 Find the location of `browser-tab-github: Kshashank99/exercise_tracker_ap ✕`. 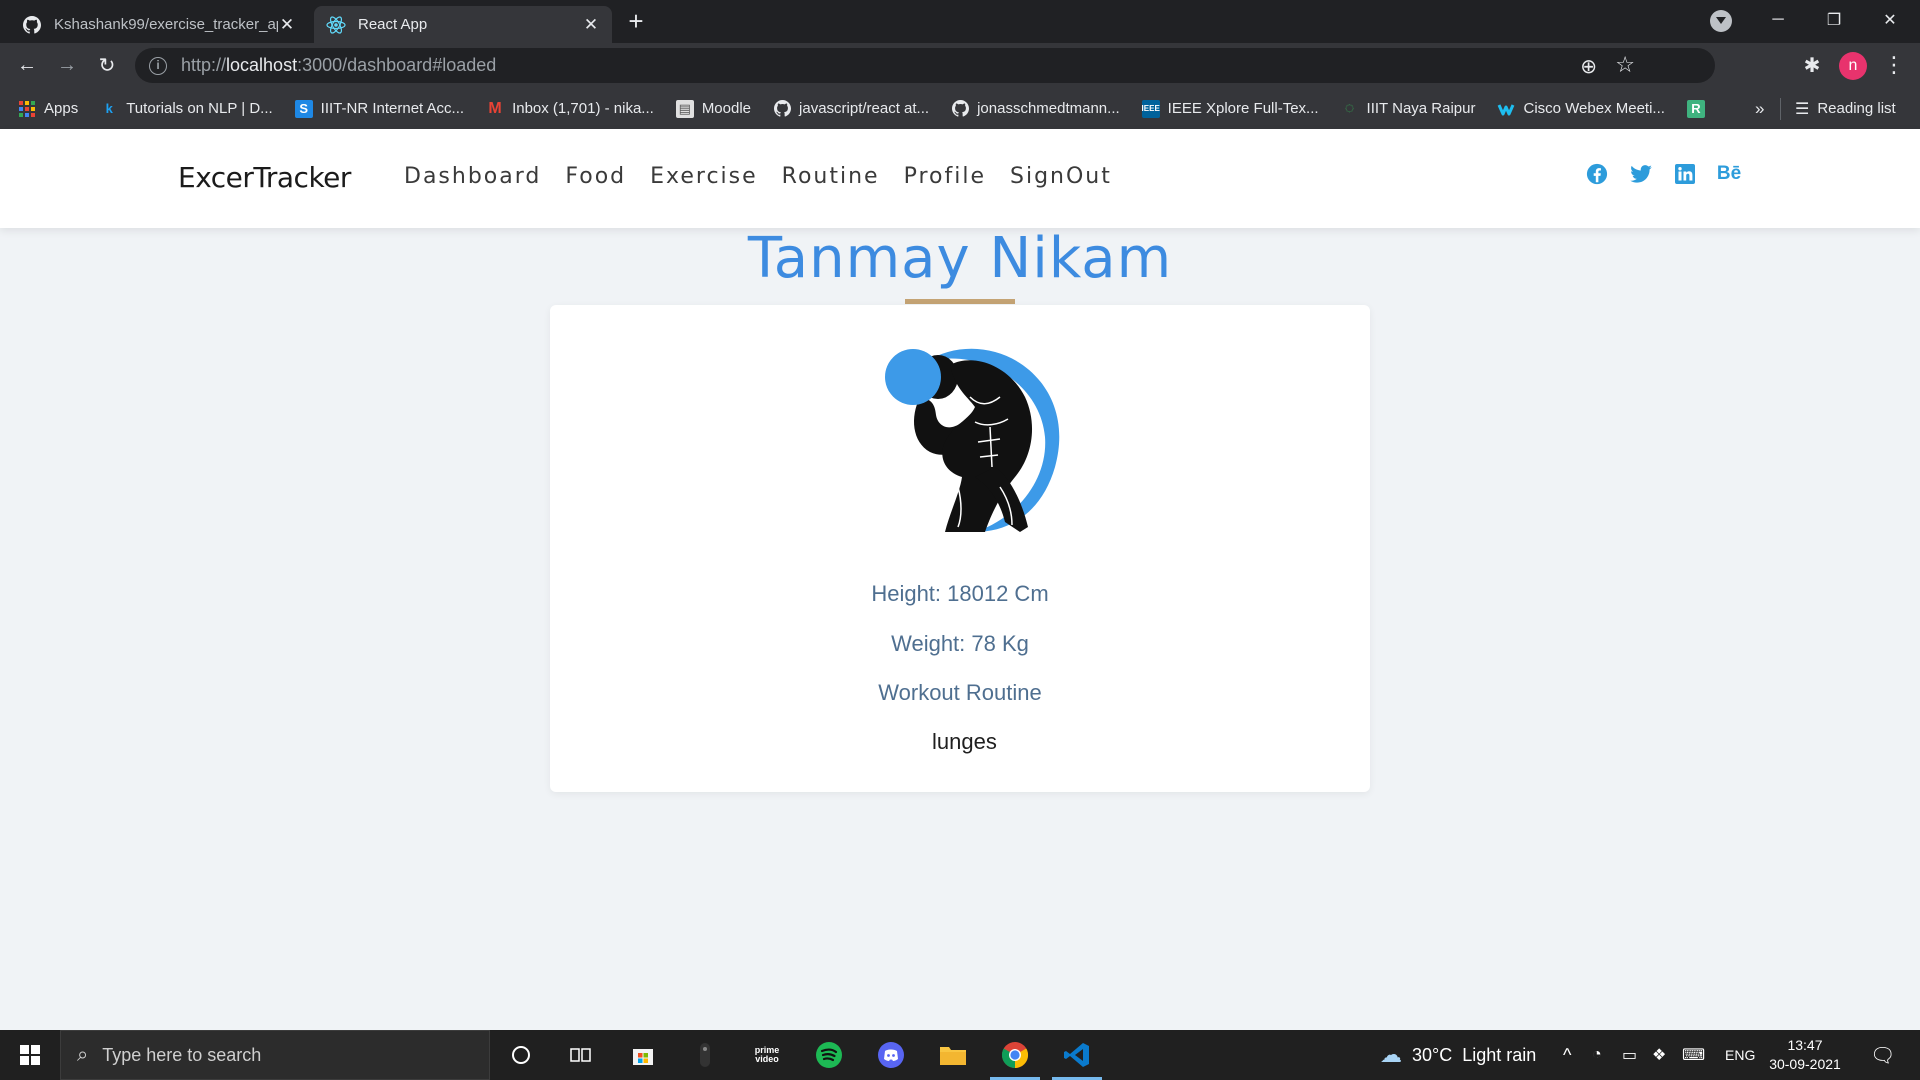

browser-tab-github: Kshashank99/exercise_tracker_ap ✕ is located at coordinates (159, 24).